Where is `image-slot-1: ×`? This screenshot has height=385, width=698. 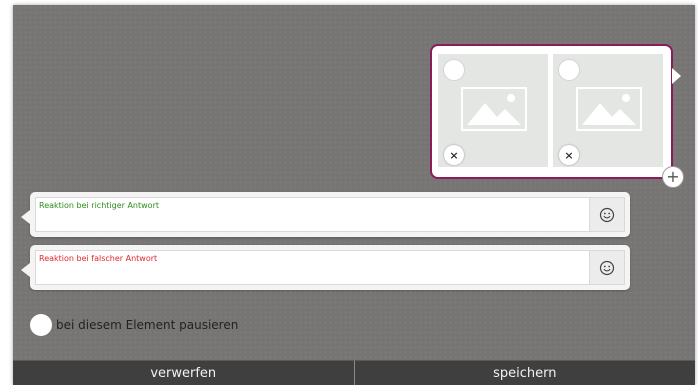 image-slot-1: × is located at coordinates (493, 110).